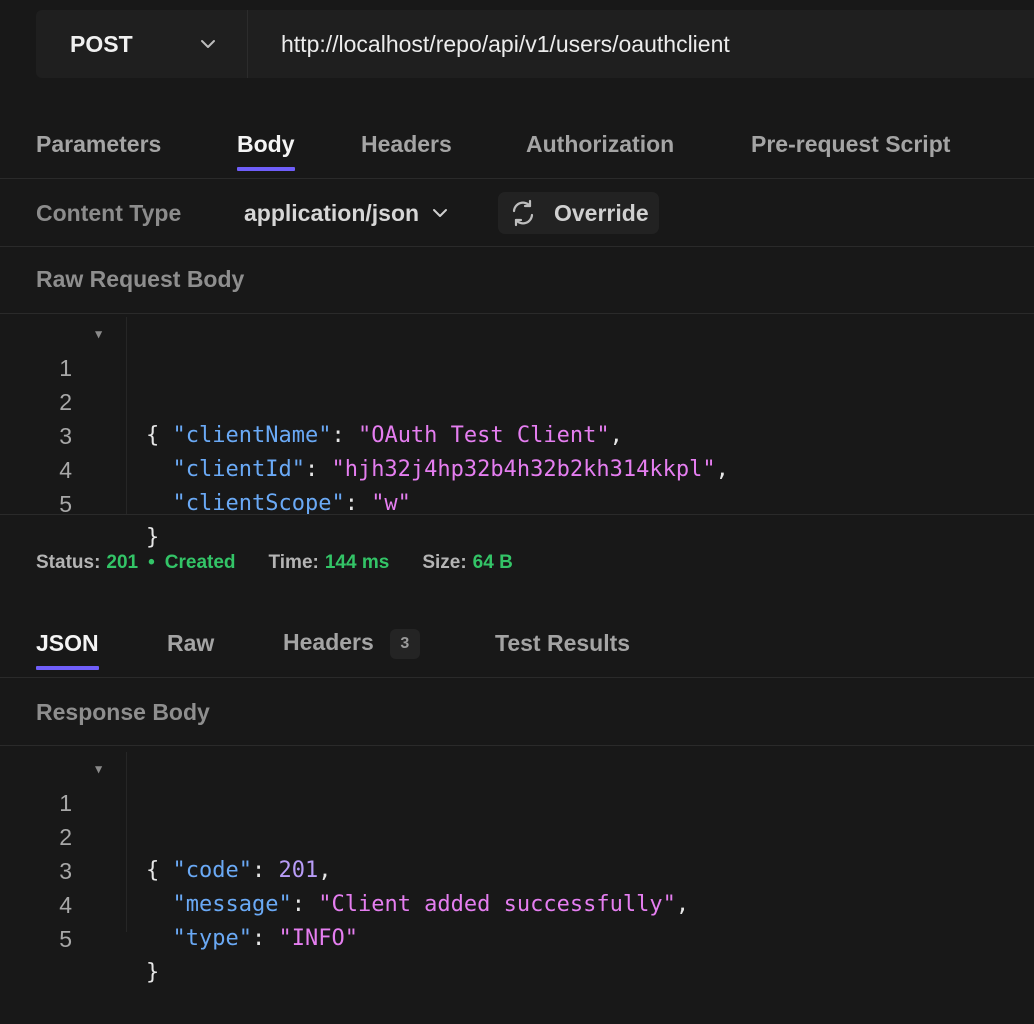 The height and width of the screenshot is (1024, 1034). Describe the element at coordinates (109, 212) in the screenshot. I see `content-type-label: Content Type` at that location.